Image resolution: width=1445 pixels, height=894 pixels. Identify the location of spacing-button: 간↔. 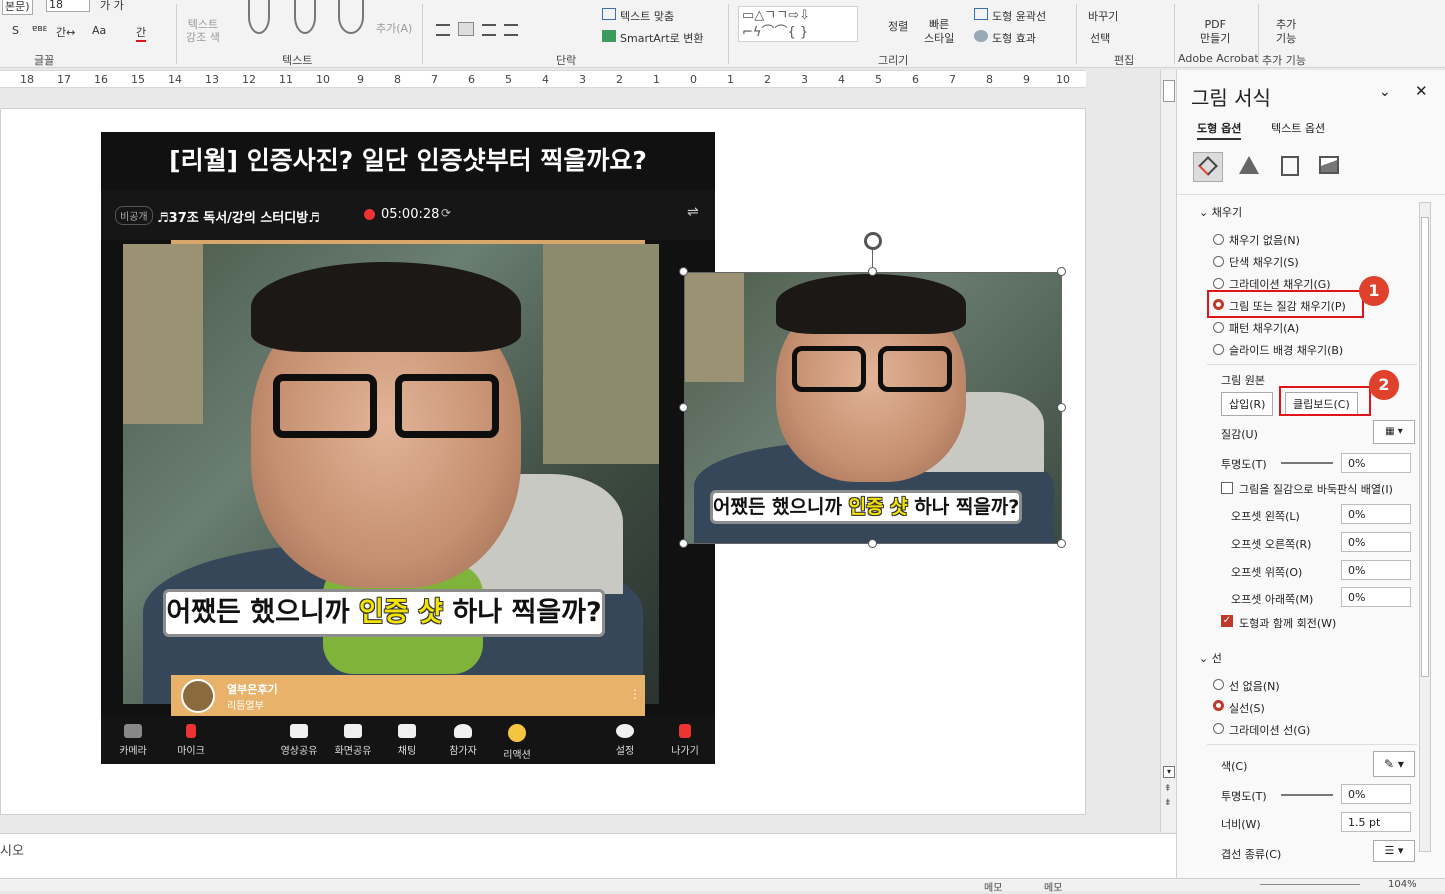
(65, 32).